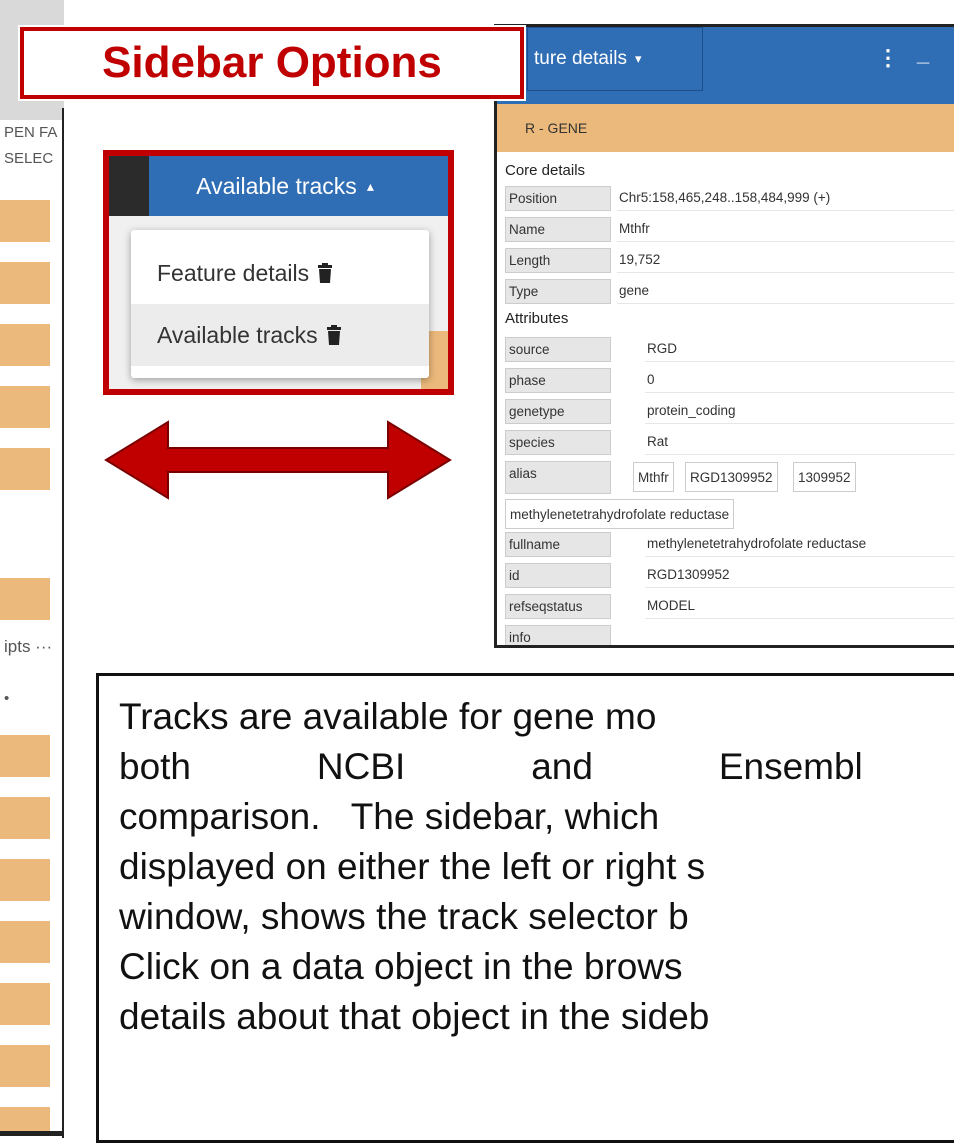 This screenshot has width=954, height=1143. What do you see at coordinates (370, 185) in the screenshot?
I see `caret-up-icon: ▴` at bounding box center [370, 185].